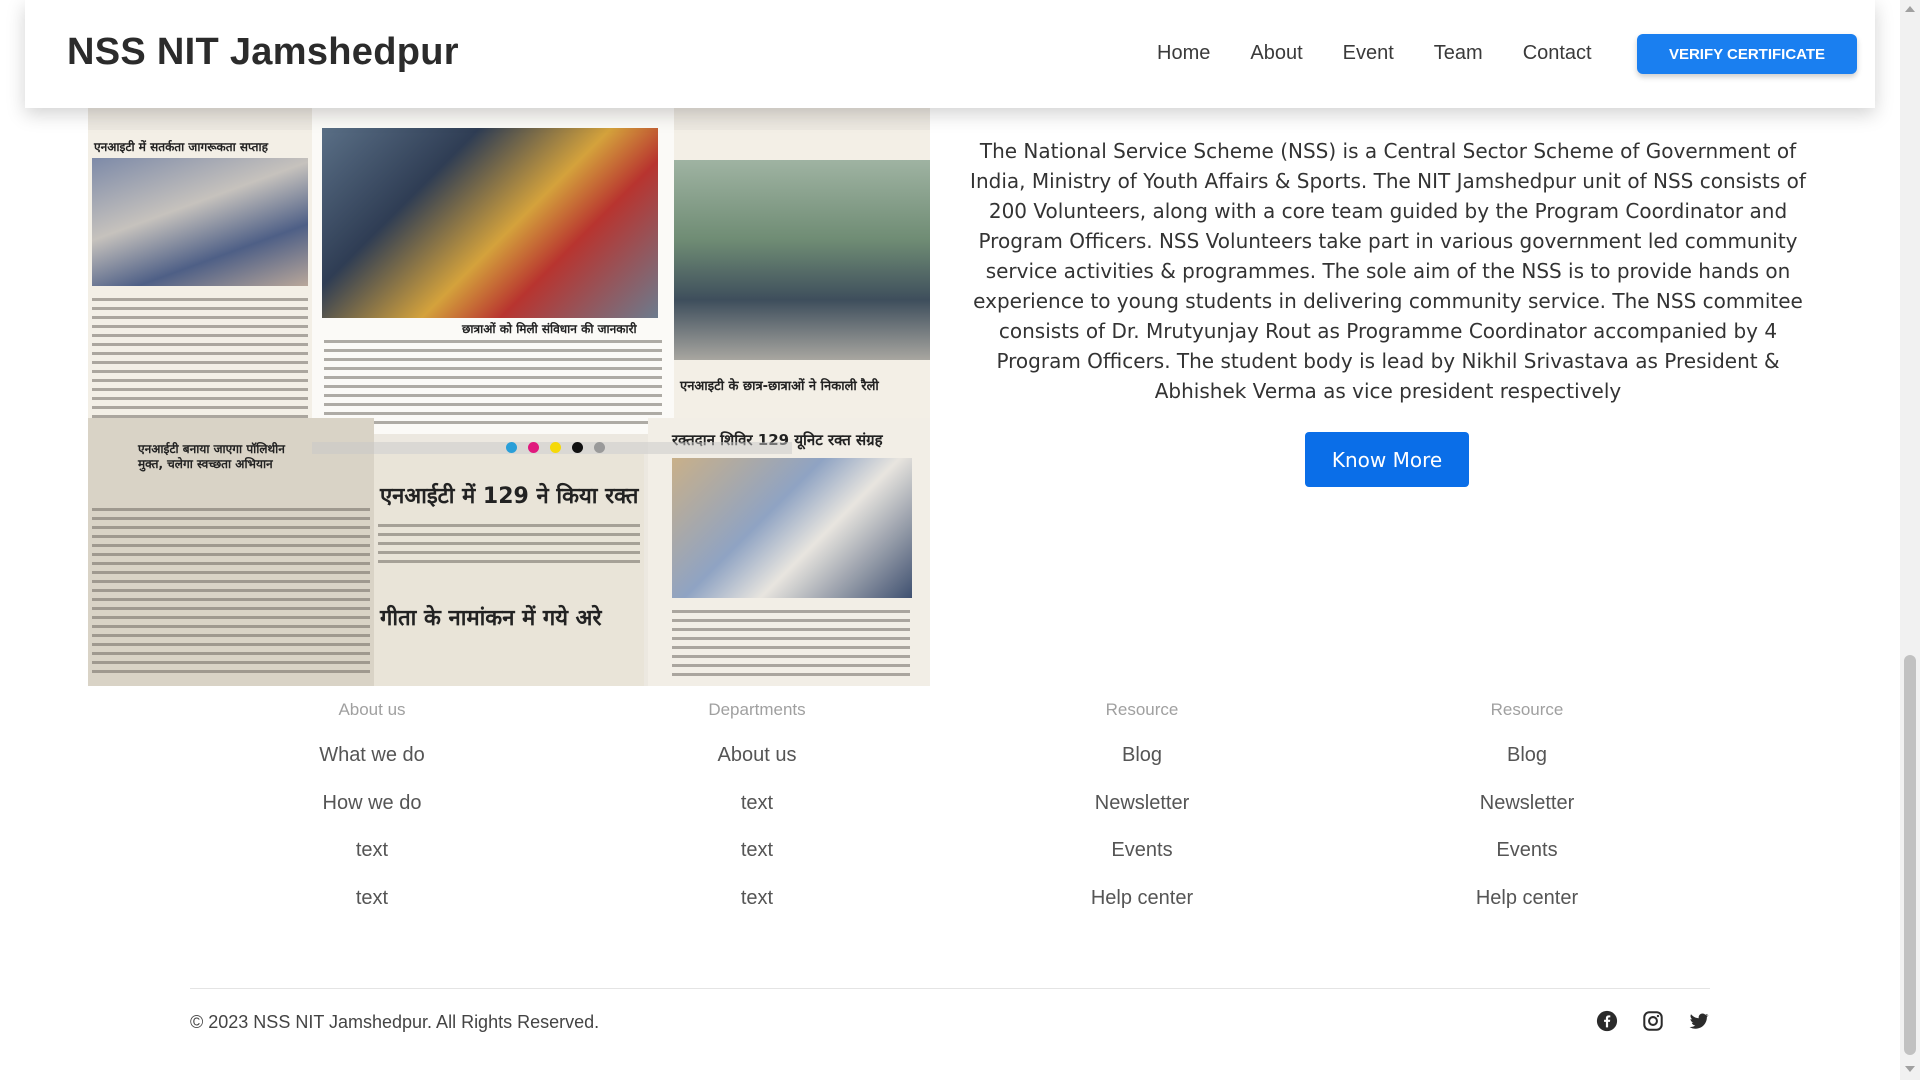  Describe the element at coordinates (372, 709) in the screenshot. I see `footer-column-heading: About us` at that location.